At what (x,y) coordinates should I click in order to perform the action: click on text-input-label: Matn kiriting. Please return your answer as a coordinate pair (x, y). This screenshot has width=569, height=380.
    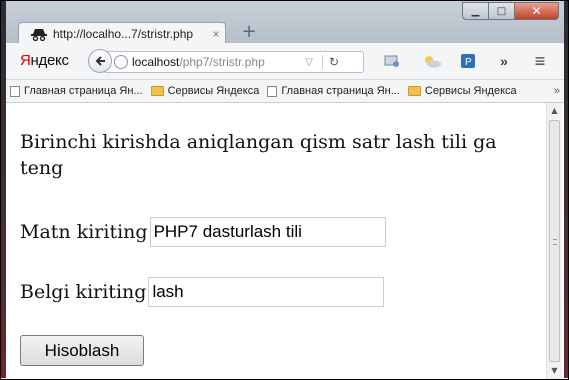
    Looking at the image, I should click on (84, 232).